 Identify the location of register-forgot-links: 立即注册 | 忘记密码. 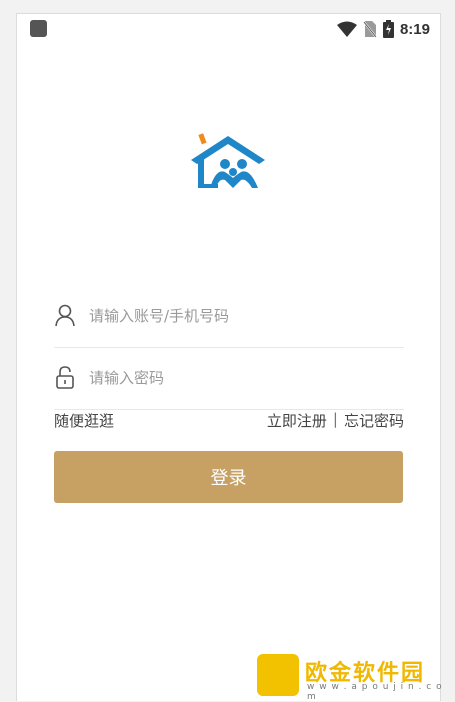
(335, 420).